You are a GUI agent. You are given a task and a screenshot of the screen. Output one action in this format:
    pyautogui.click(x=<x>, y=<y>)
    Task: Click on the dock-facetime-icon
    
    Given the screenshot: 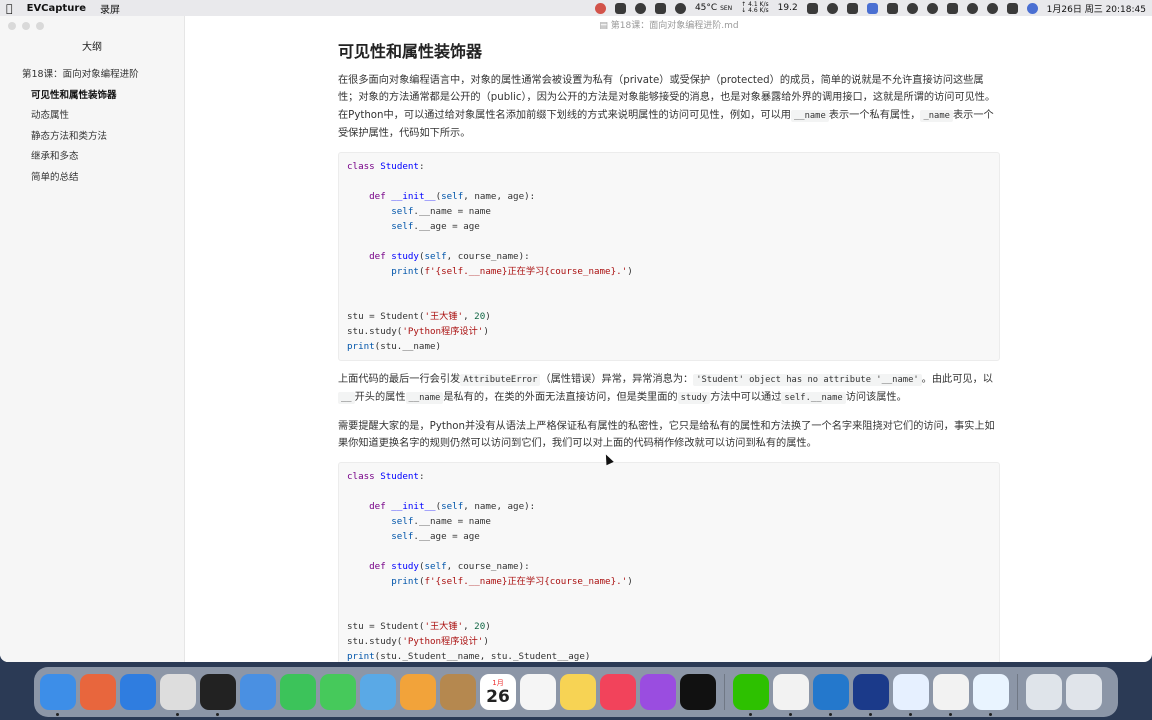 What is the action you would take?
    pyautogui.click(x=298, y=692)
    